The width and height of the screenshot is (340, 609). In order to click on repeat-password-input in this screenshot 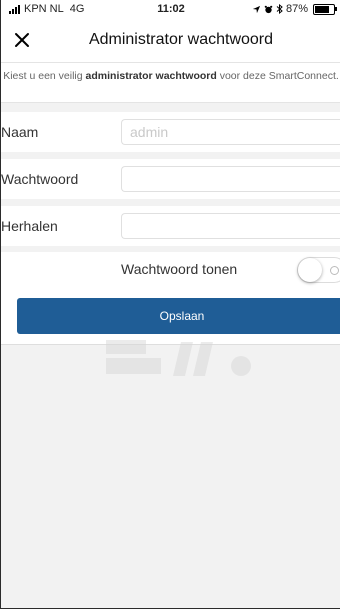, I will do `click(230, 226)`.